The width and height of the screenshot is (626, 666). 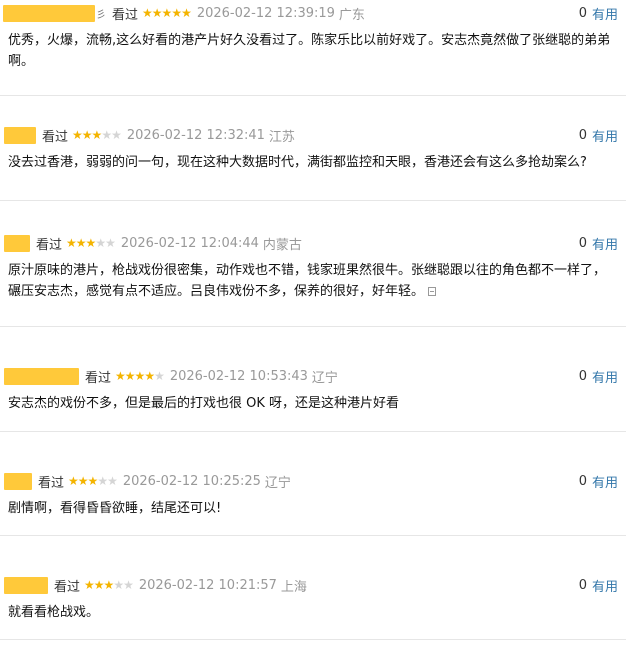 I want to click on review-time: 2026-02-12 12:04:44, so click(x=189, y=243).